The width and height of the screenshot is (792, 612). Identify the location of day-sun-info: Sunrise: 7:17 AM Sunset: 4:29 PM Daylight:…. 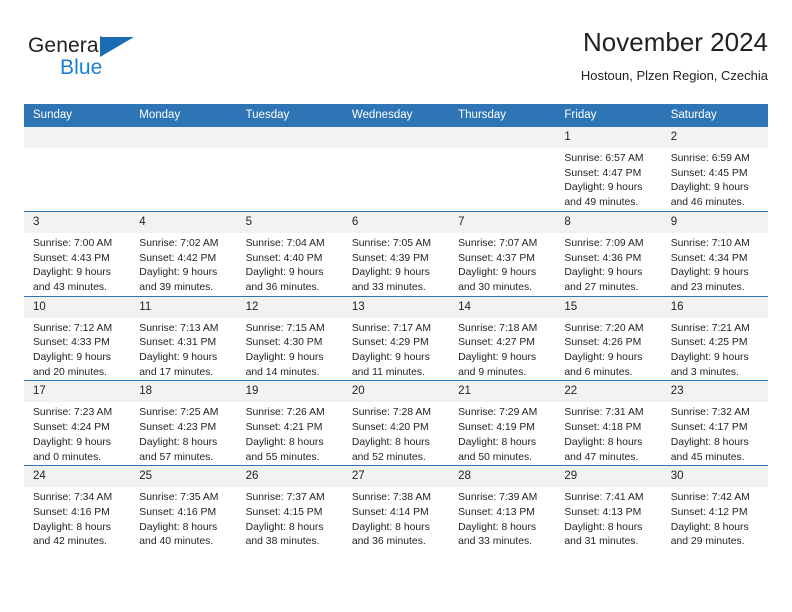
(396, 349).